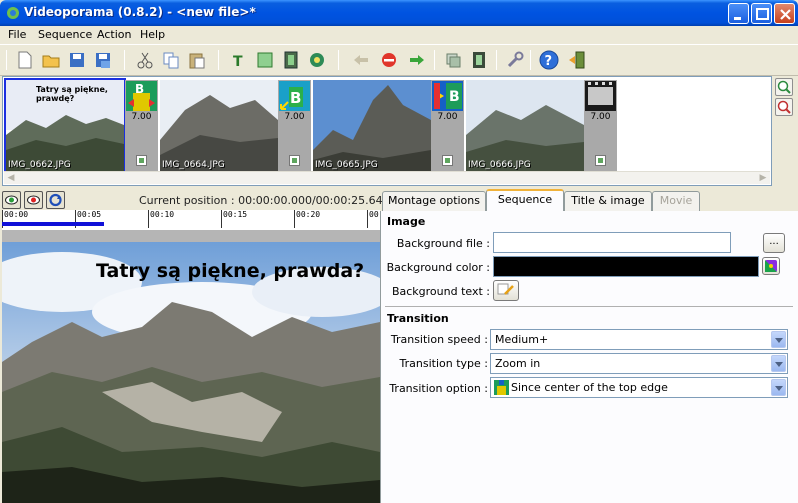 The image size is (798, 503). Describe the element at coordinates (265, 60) in the screenshot. I see `add-image-icon` at that location.